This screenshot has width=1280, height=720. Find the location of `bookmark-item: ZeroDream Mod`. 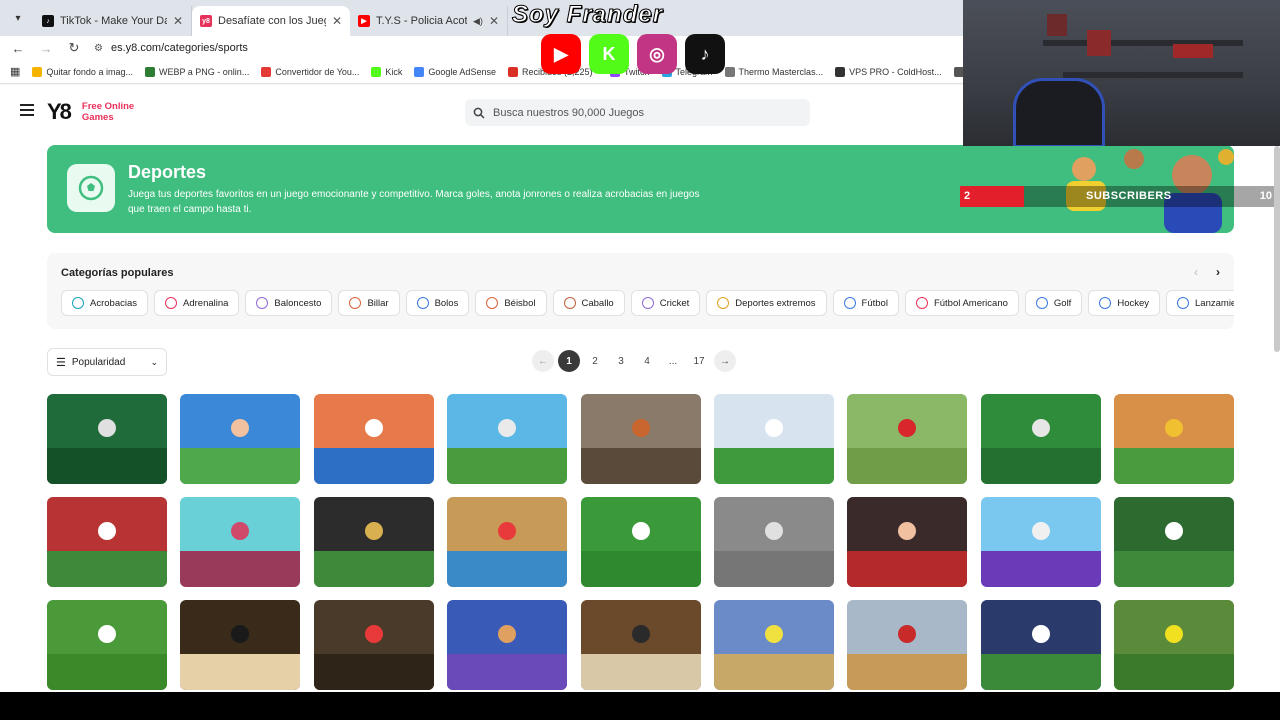

bookmark-item: ZeroDream Mod is located at coordinates (958, 71).